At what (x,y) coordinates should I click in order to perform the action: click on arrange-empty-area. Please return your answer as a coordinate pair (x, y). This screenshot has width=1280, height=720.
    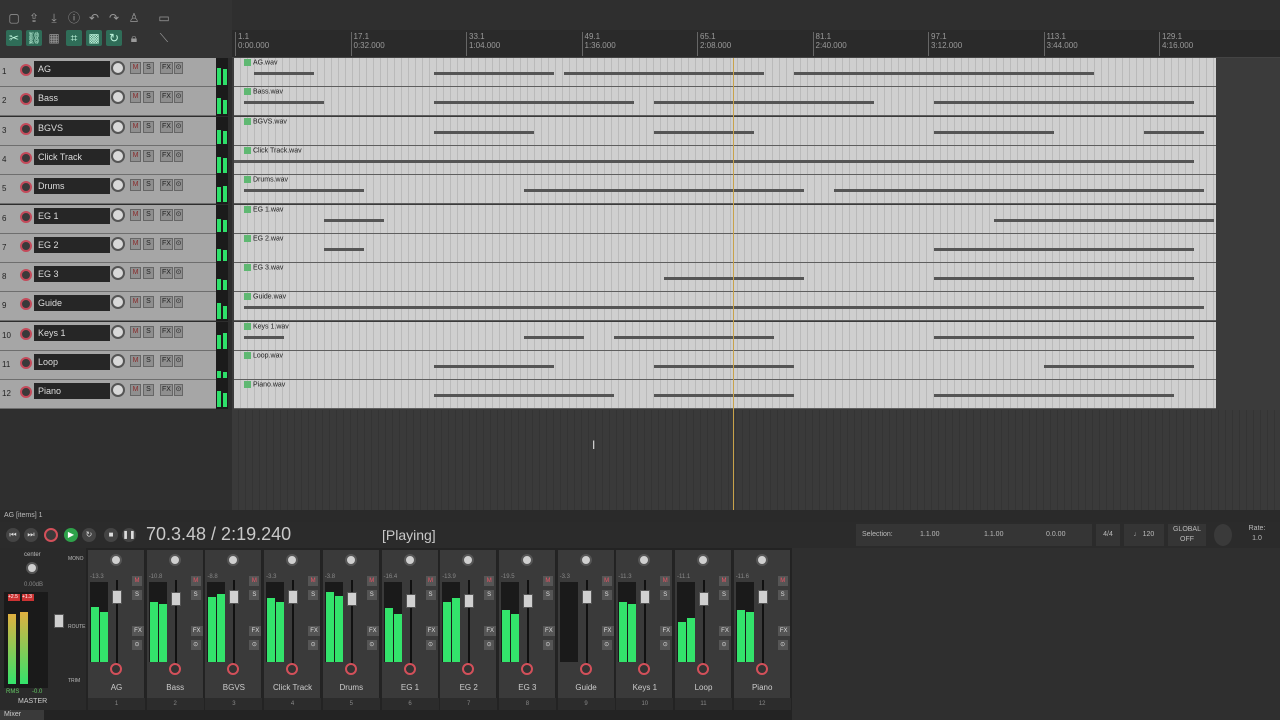
    Looking at the image, I should click on (756, 460).